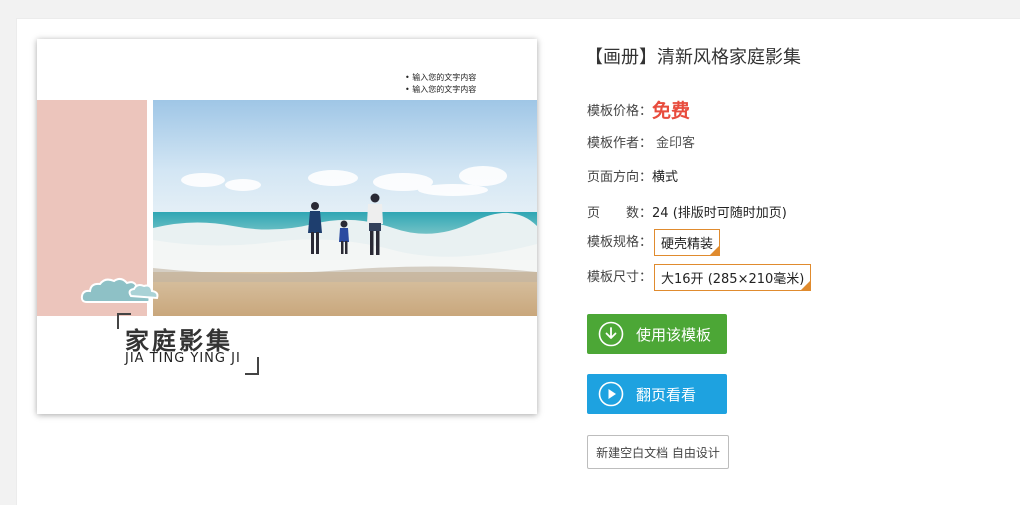 This screenshot has height=505, width=1020. What do you see at coordinates (183, 358) in the screenshot?
I see `album-subtitle: JIA TING YING JI` at bounding box center [183, 358].